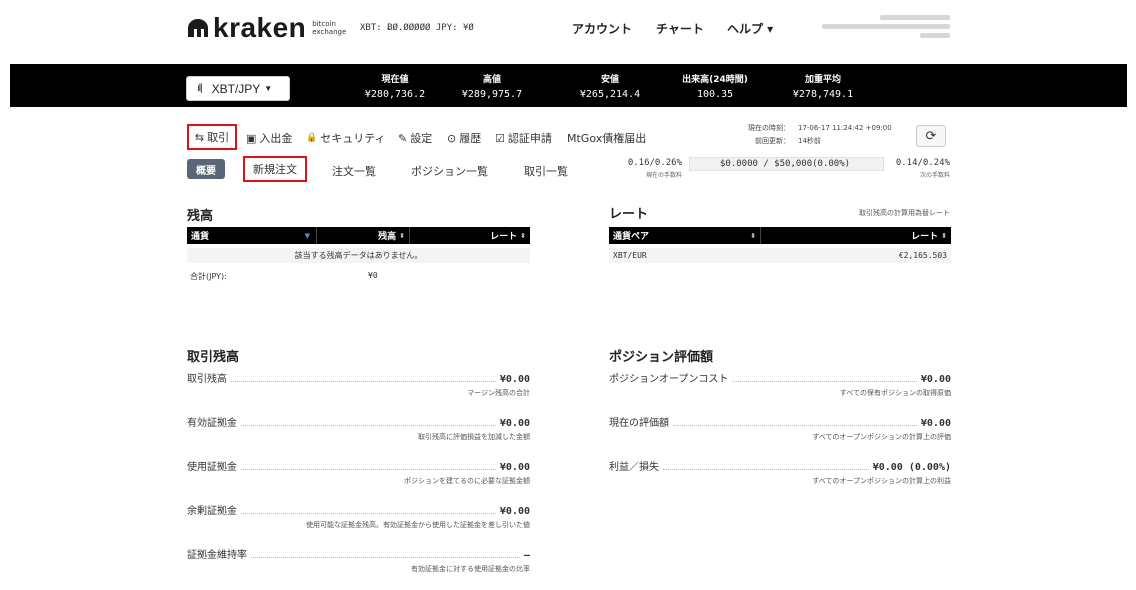 The width and height of the screenshot is (1136, 590). I want to click on stat-low: 安値 ¥265,214.4, so click(610, 86).